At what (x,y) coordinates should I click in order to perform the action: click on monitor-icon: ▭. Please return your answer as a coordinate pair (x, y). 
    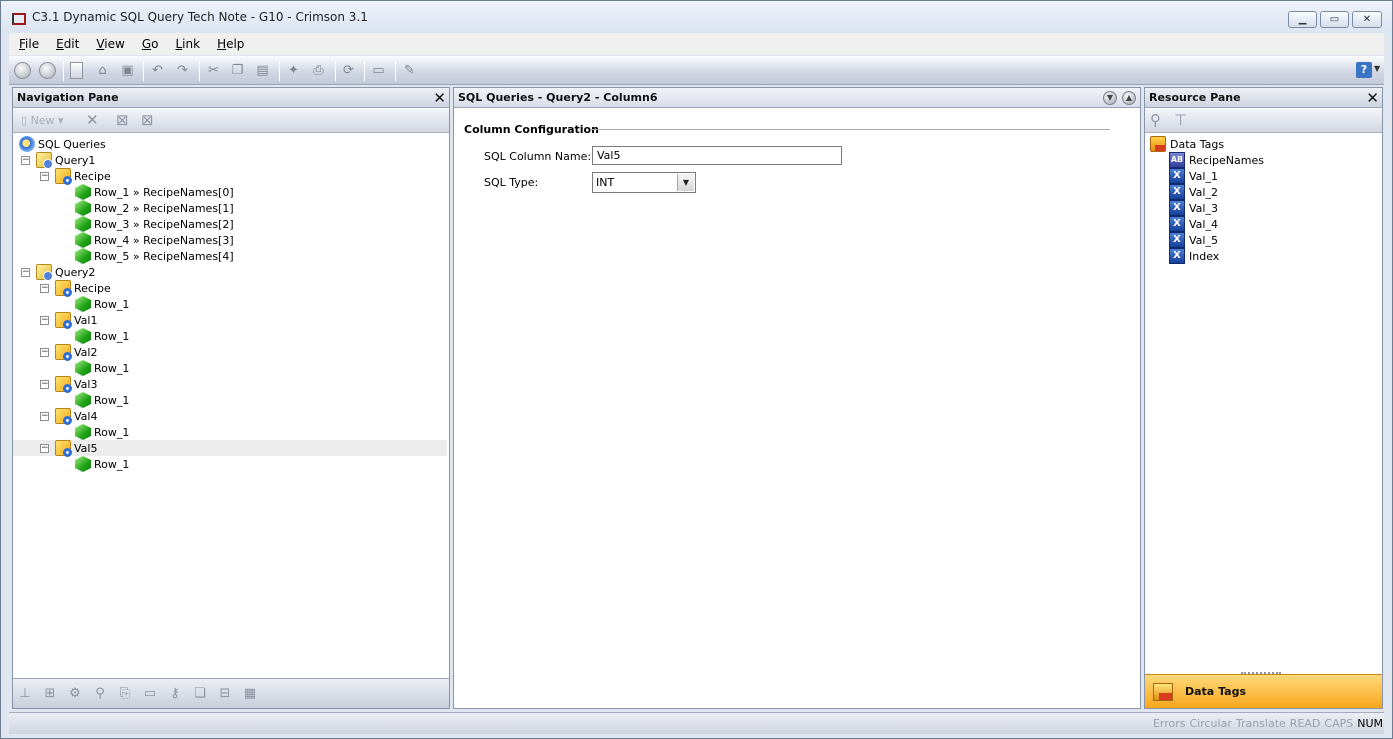
    Looking at the image, I should click on (378, 70).